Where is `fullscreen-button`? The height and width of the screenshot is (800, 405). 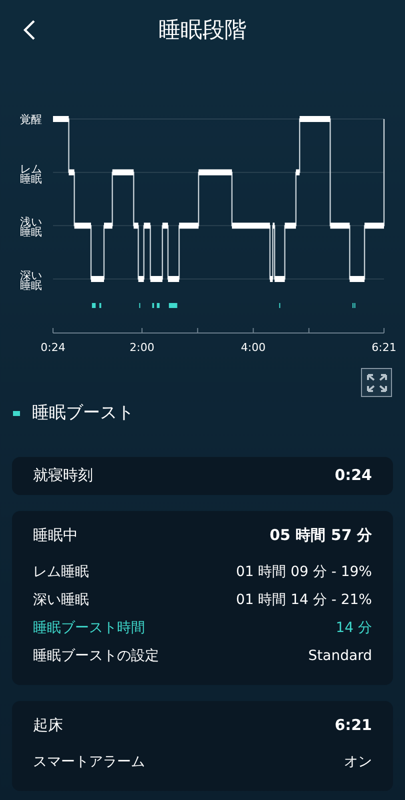 fullscreen-button is located at coordinates (376, 382).